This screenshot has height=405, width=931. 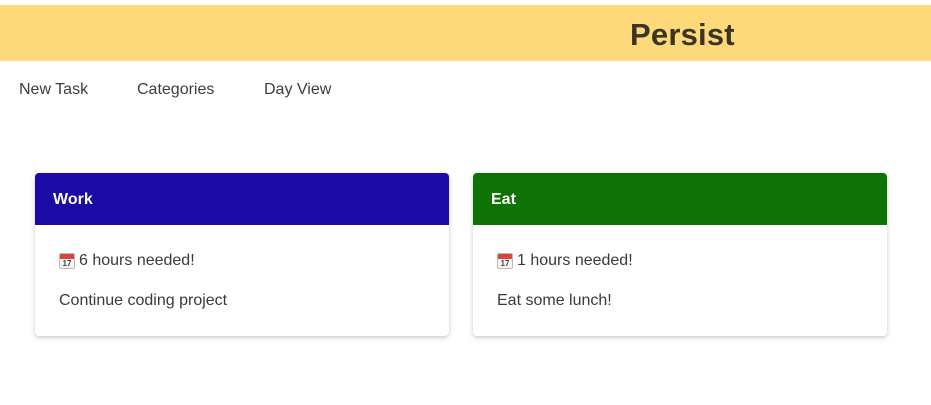 What do you see at coordinates (680, 199) in the screenshot?
I see `card-header: Eat` at bounding box center [680, 199].